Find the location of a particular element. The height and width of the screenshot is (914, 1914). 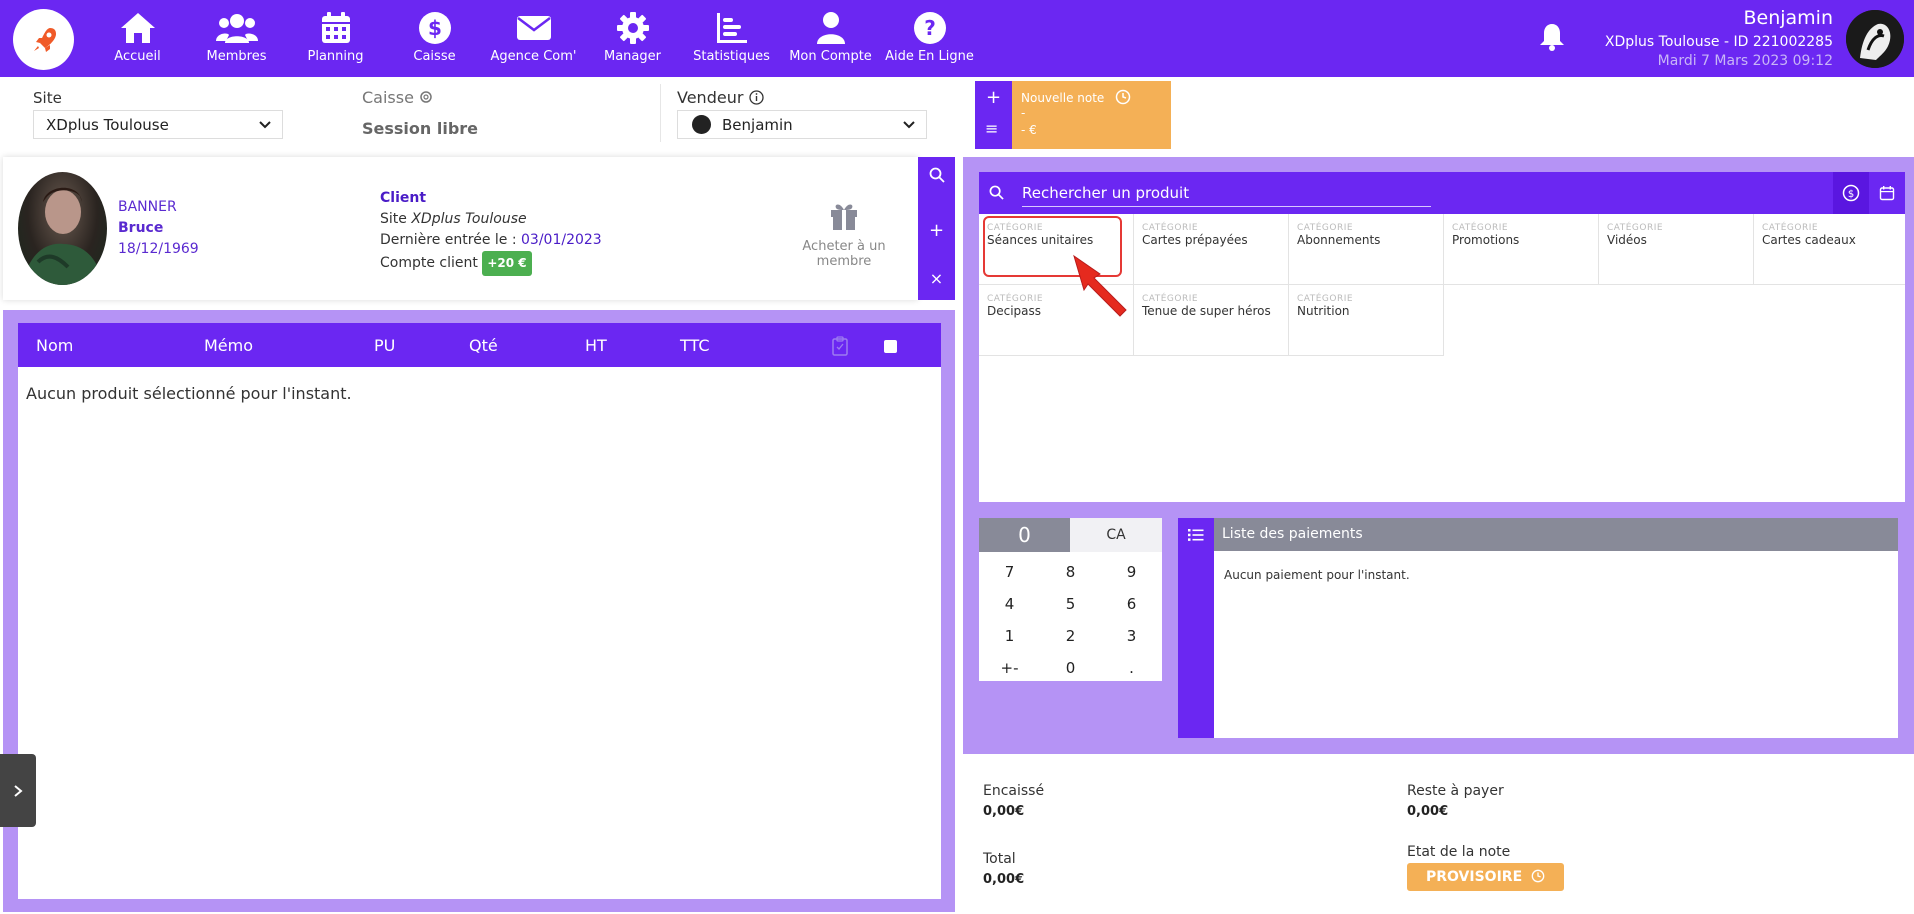

user-date: Mardi 7 Mars 2023 09:12 is located at coordinates (1745, 61).